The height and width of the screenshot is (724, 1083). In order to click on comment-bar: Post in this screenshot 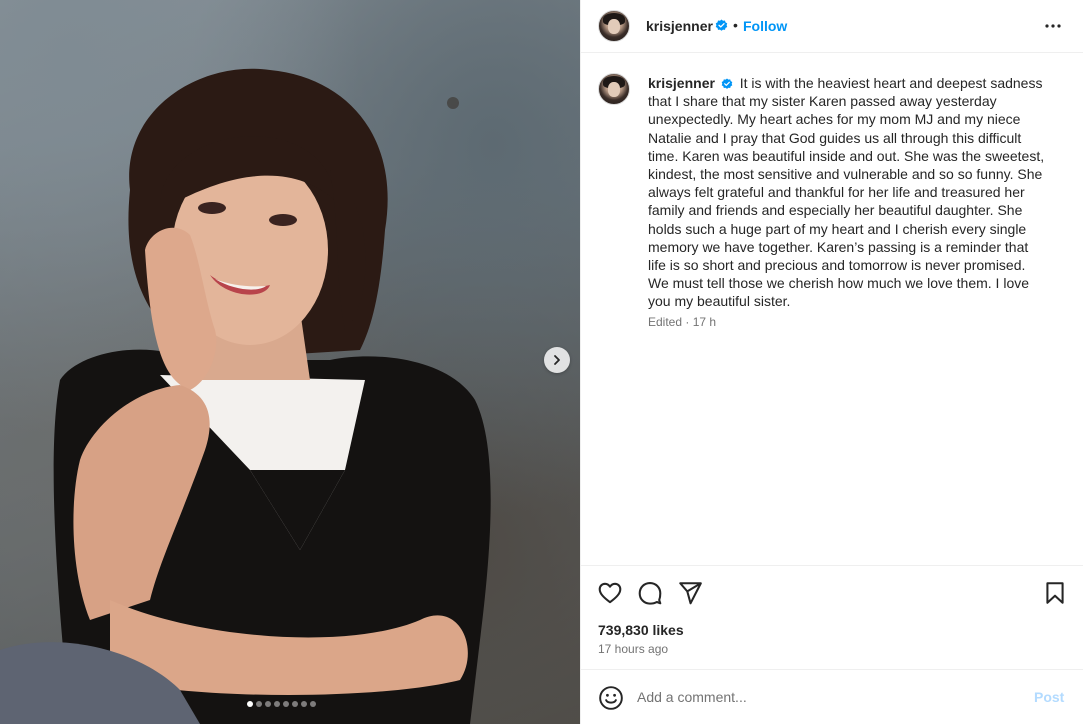, I will do `click(832, 696)`.